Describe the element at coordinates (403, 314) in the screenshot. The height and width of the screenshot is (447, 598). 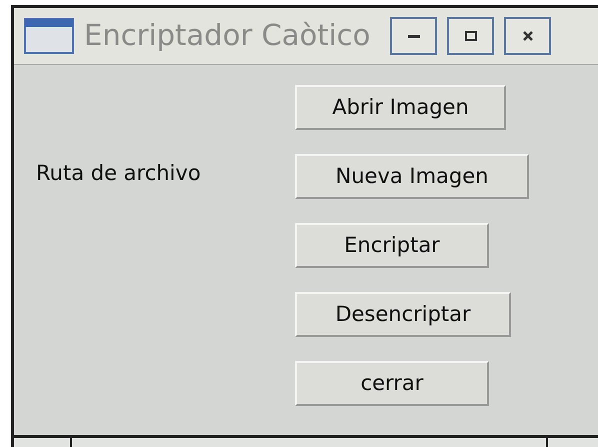
I see `action-button: Desencriptar` at that location.